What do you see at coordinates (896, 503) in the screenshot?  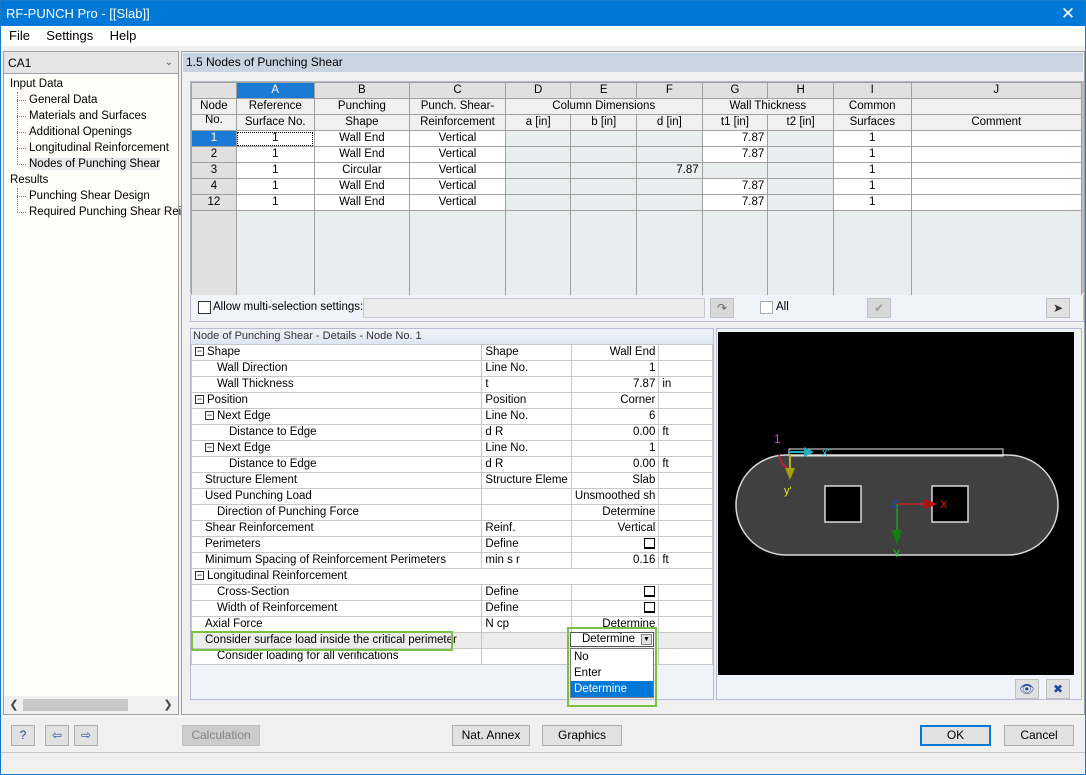 I see `graphics-canvas: 1 x' y' X Y Z` at bounding box center [896, 503].